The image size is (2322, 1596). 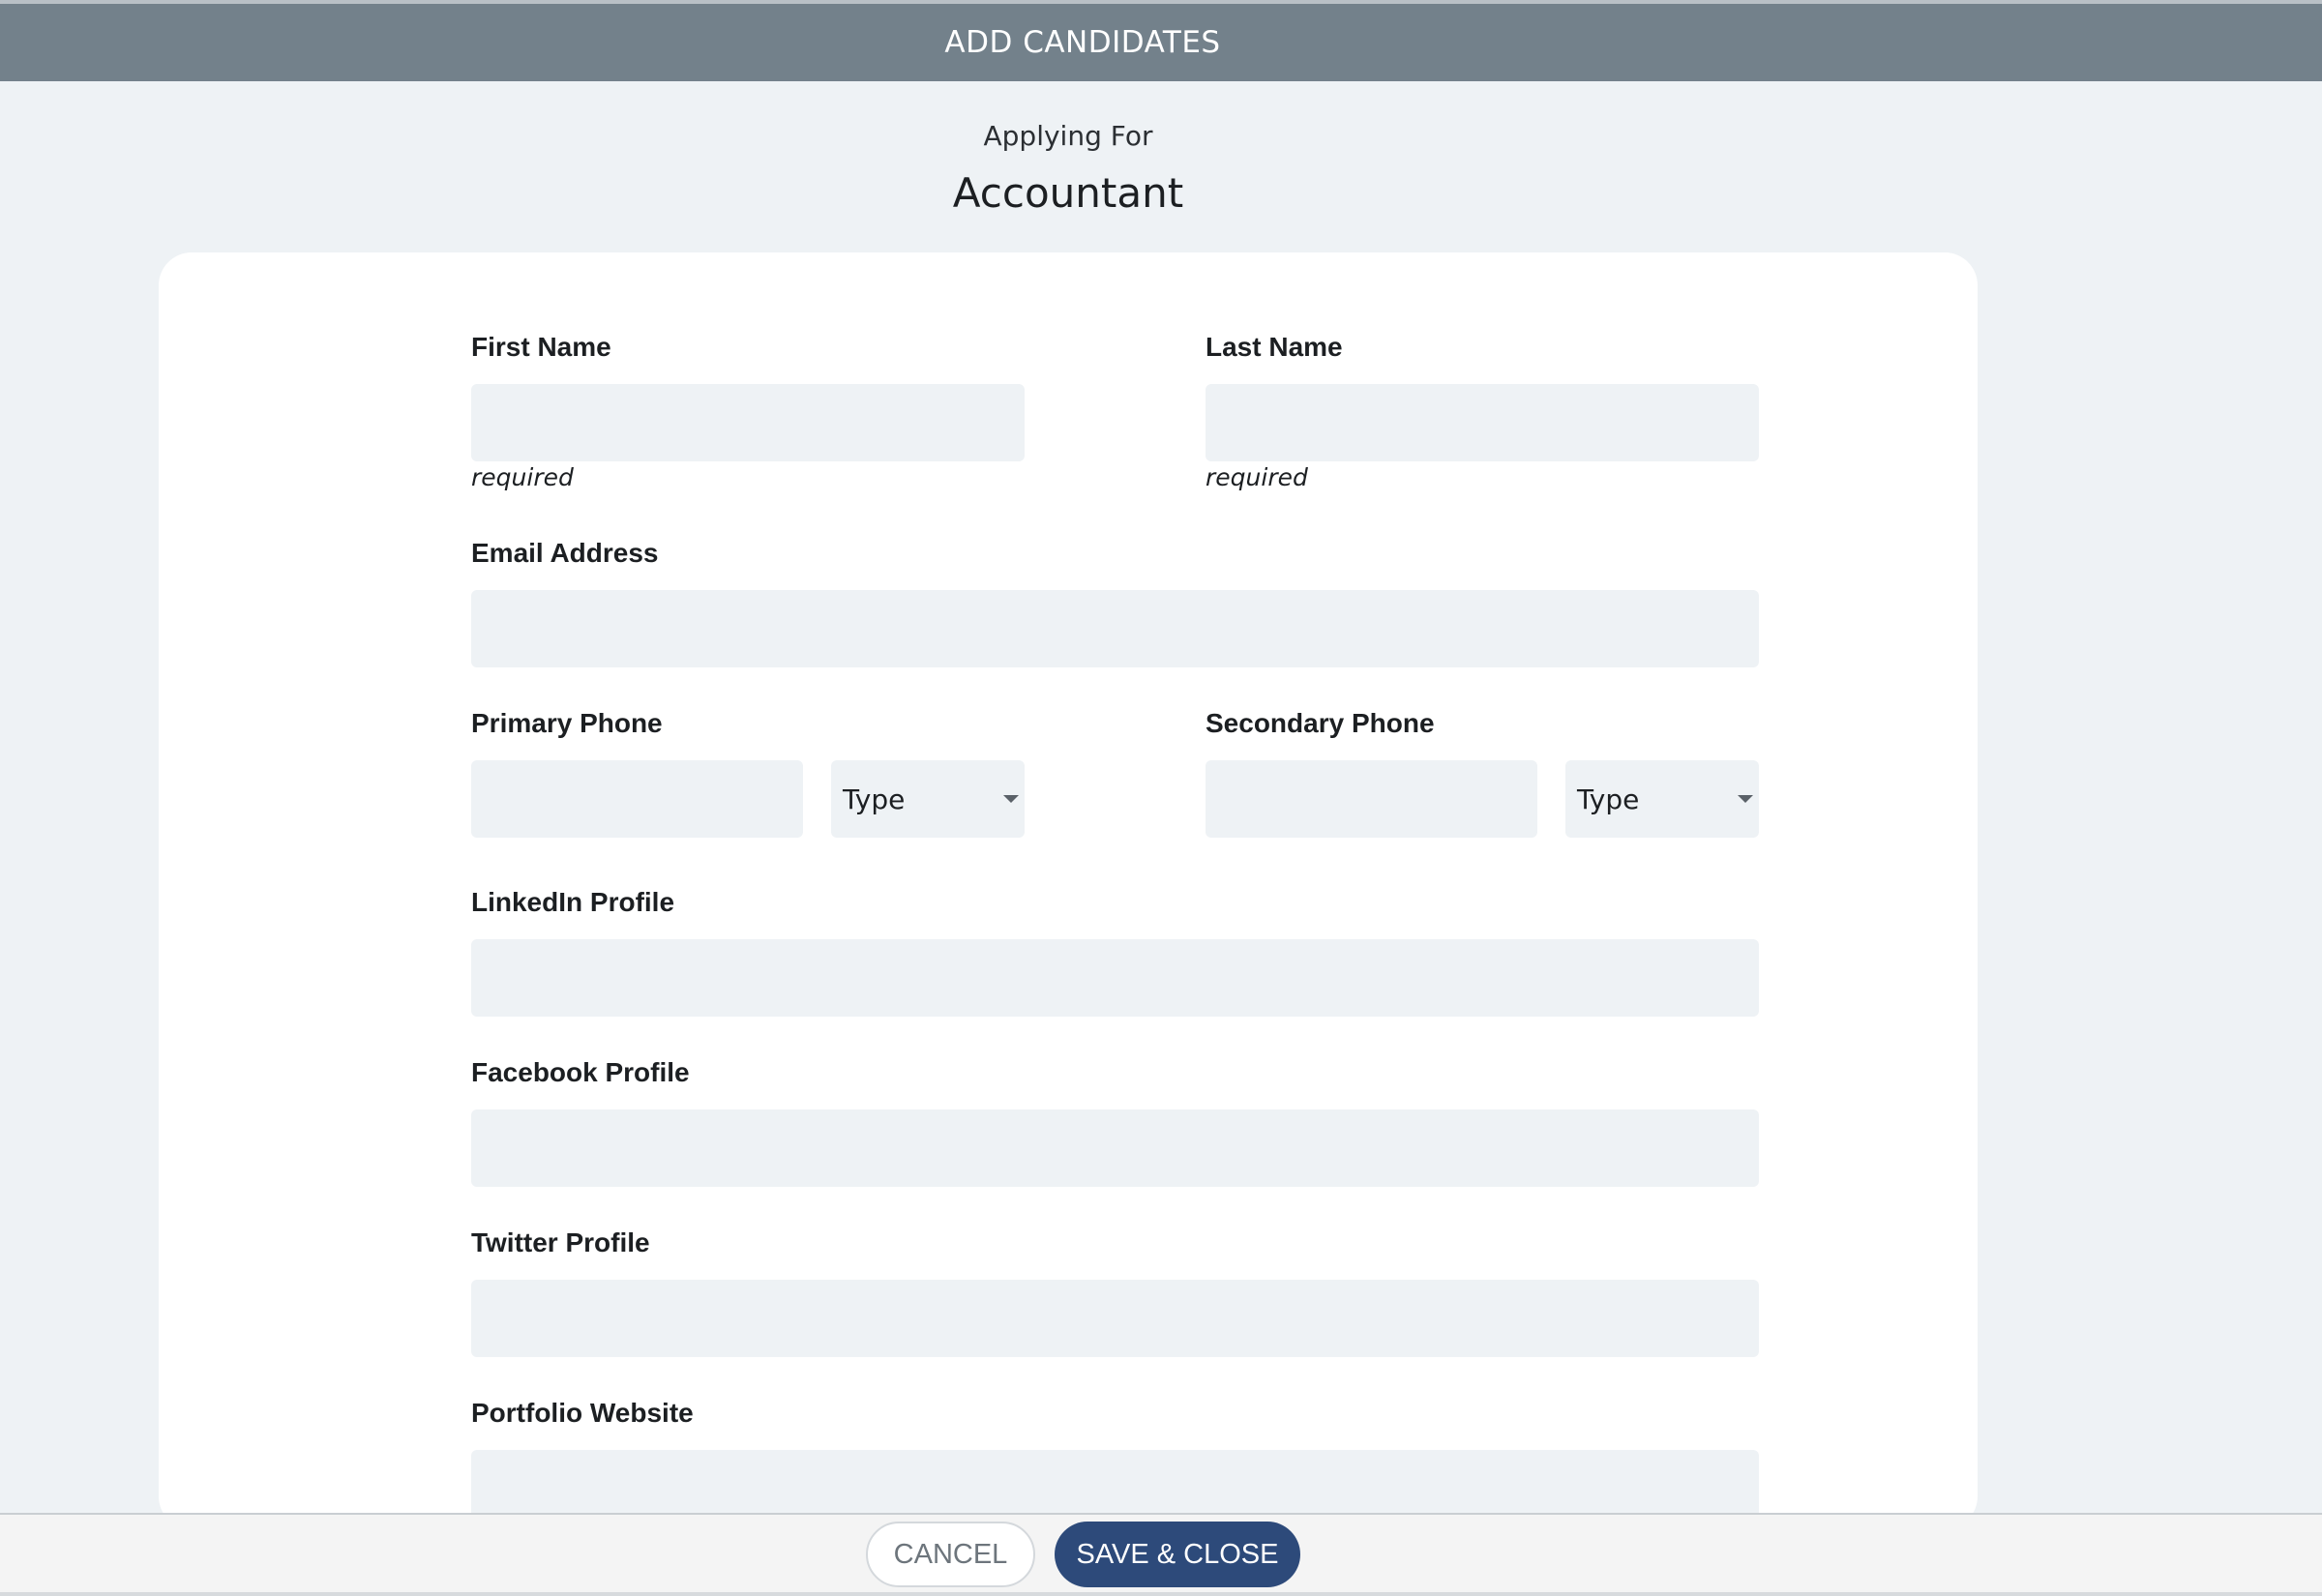 What do you see at coordinates (541, 347) in the screenshot?
I see `first-name-label: First Name` at bounding box center [541, 347].